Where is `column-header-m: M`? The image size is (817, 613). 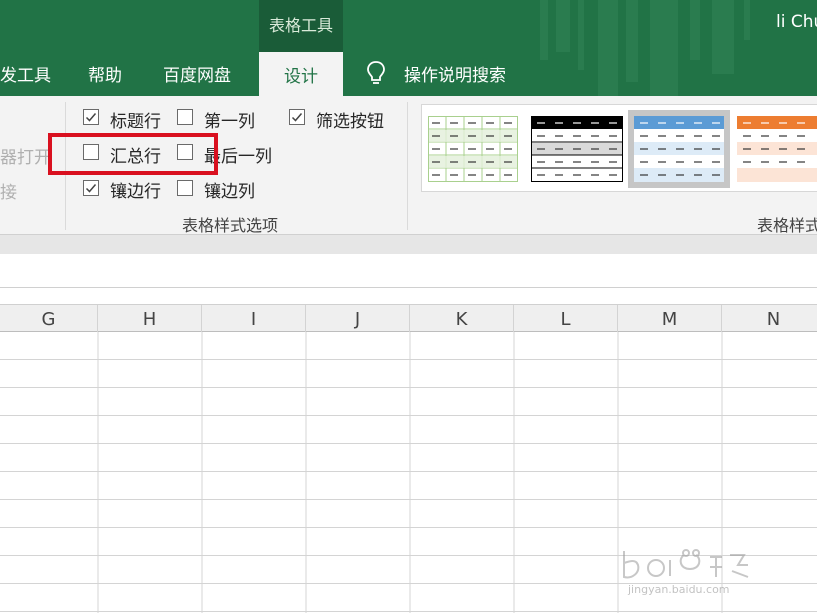
column-header-m: M is located at coordinates (670, 318).